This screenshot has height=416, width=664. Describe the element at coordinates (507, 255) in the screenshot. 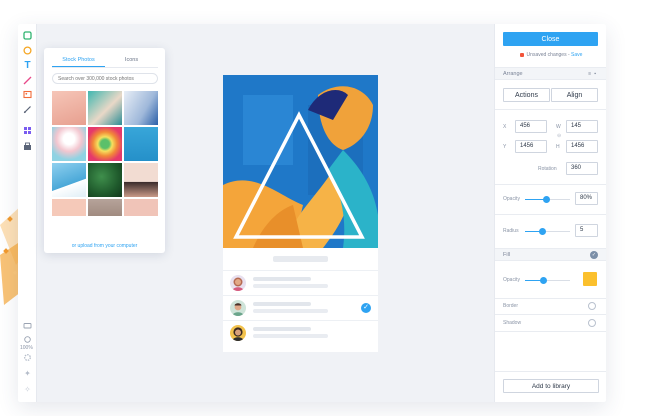

I see `fill-label: Fill` at that location.